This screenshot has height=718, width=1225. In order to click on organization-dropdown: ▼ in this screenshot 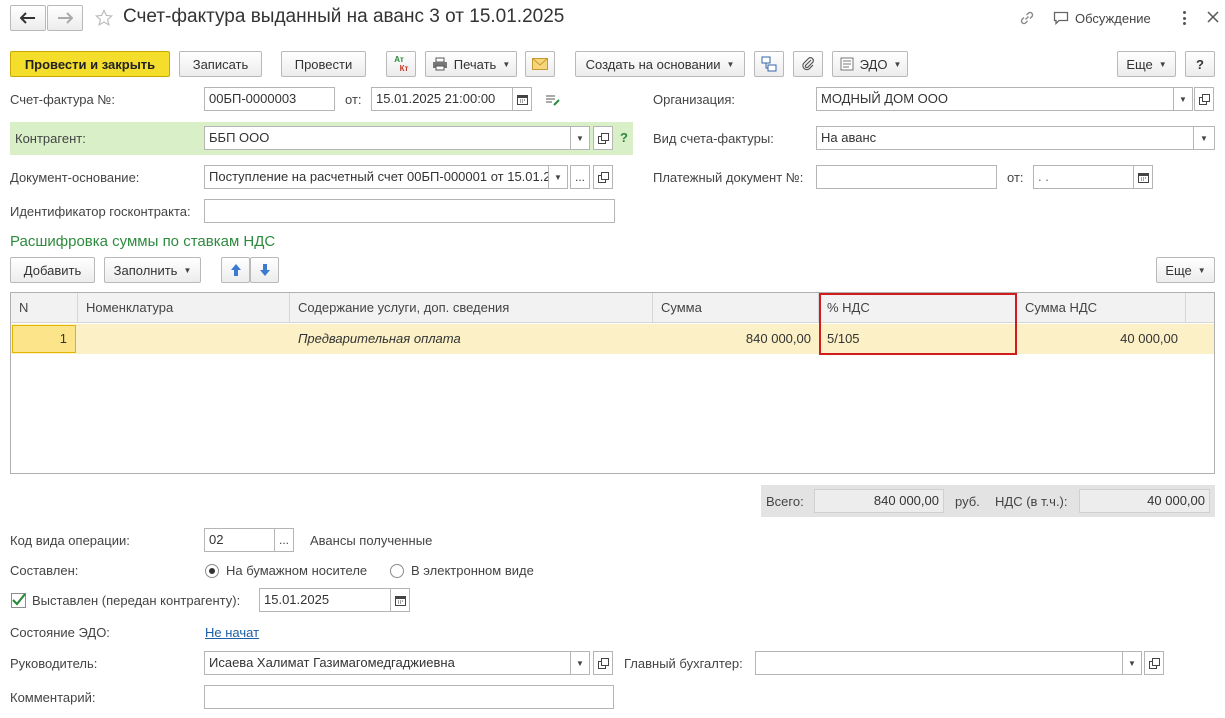, I will do `click(1183, 99)`.